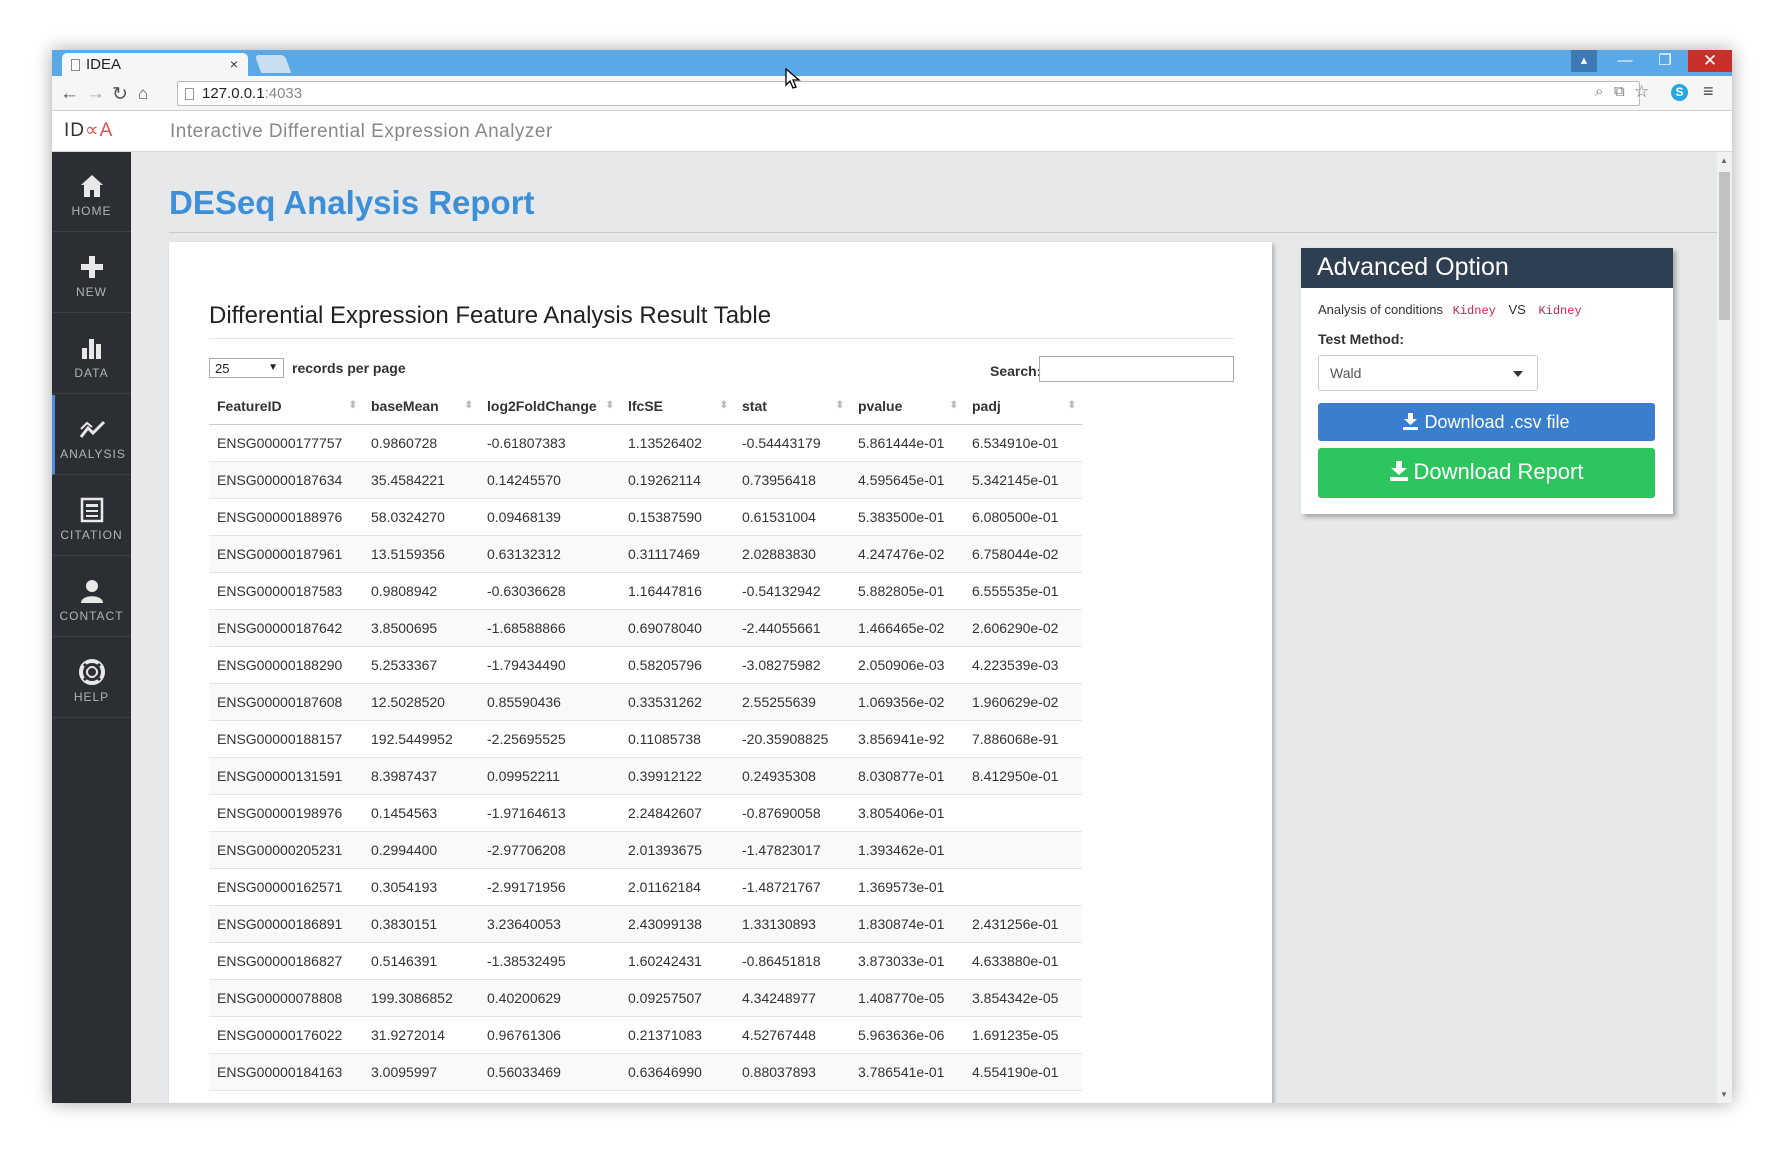 Image resolution: width=1784 pixels, height=1155 pixels. Describe the element at coordinates (1710, 61) in the screenshot. I see `close-window-button: ✕` at that location.